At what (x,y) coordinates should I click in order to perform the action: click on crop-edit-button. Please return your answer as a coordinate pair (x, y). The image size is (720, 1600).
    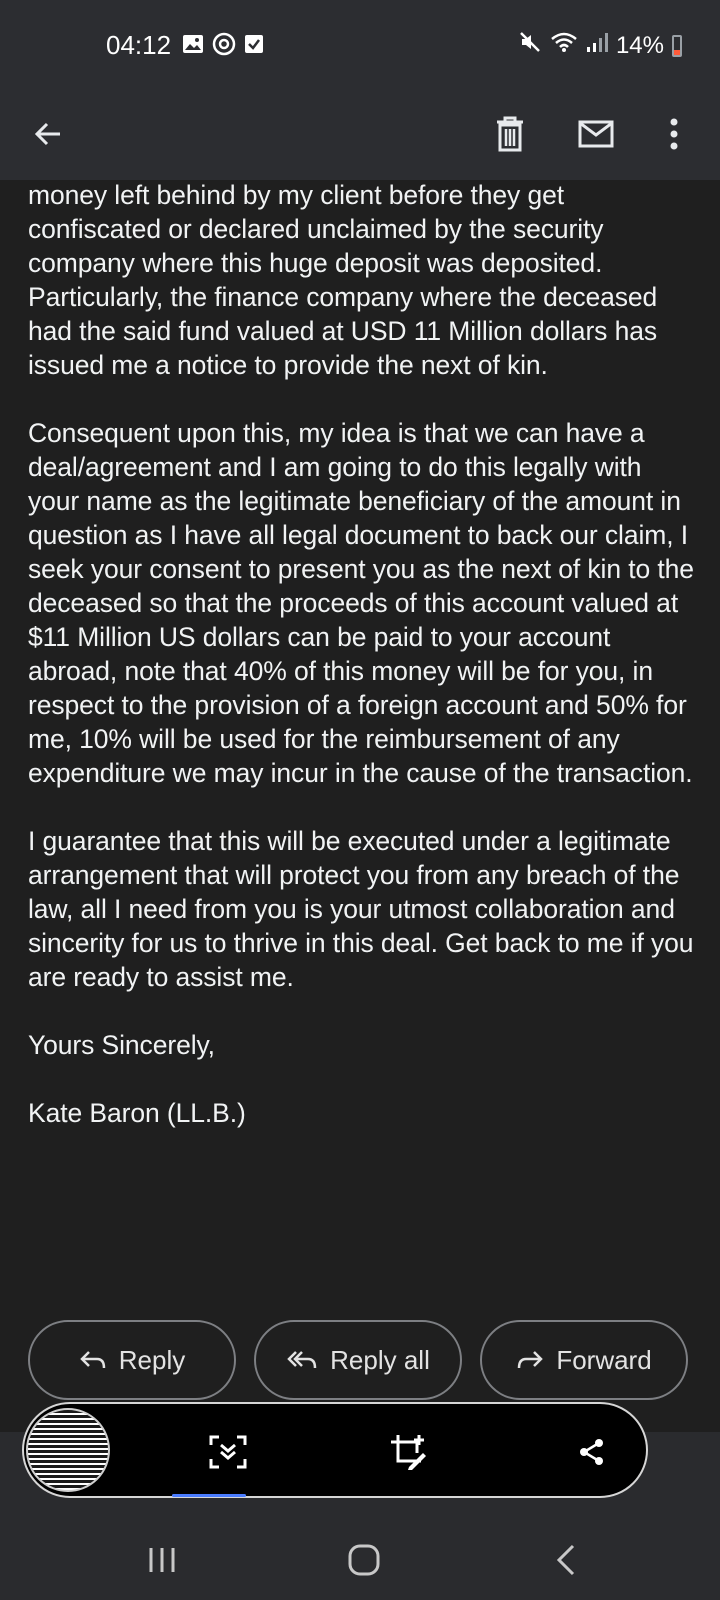
    Looking at the image, I should click on (408, 1452).